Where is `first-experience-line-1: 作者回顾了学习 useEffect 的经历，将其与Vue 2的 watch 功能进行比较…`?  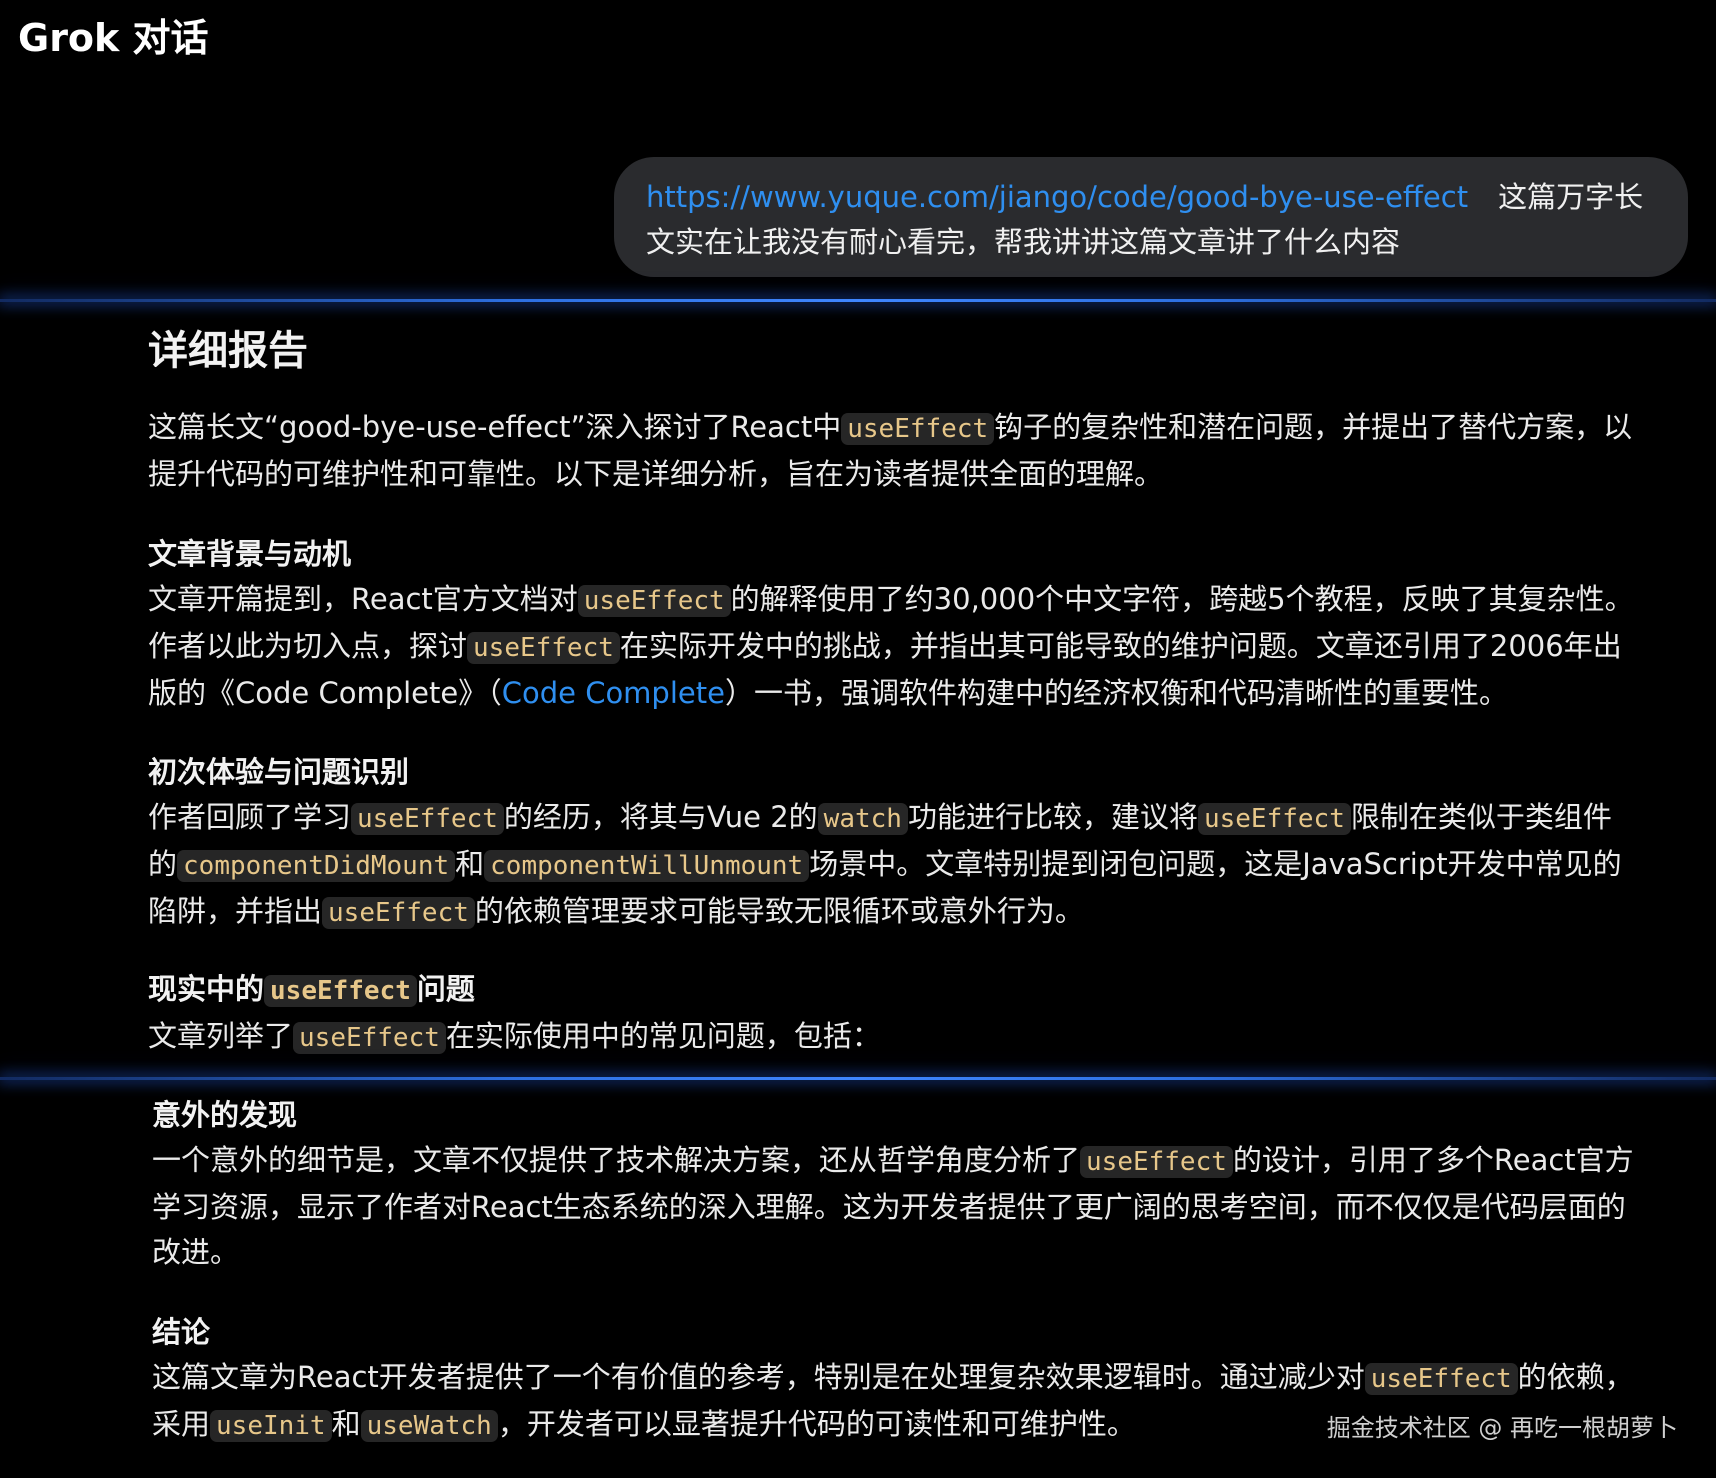 first-experience-line-1: 作者回顾了学习 useEffect 的经历，将其与Vue 2的 watch 功能进行比较… is located at coordinates (880, 817).